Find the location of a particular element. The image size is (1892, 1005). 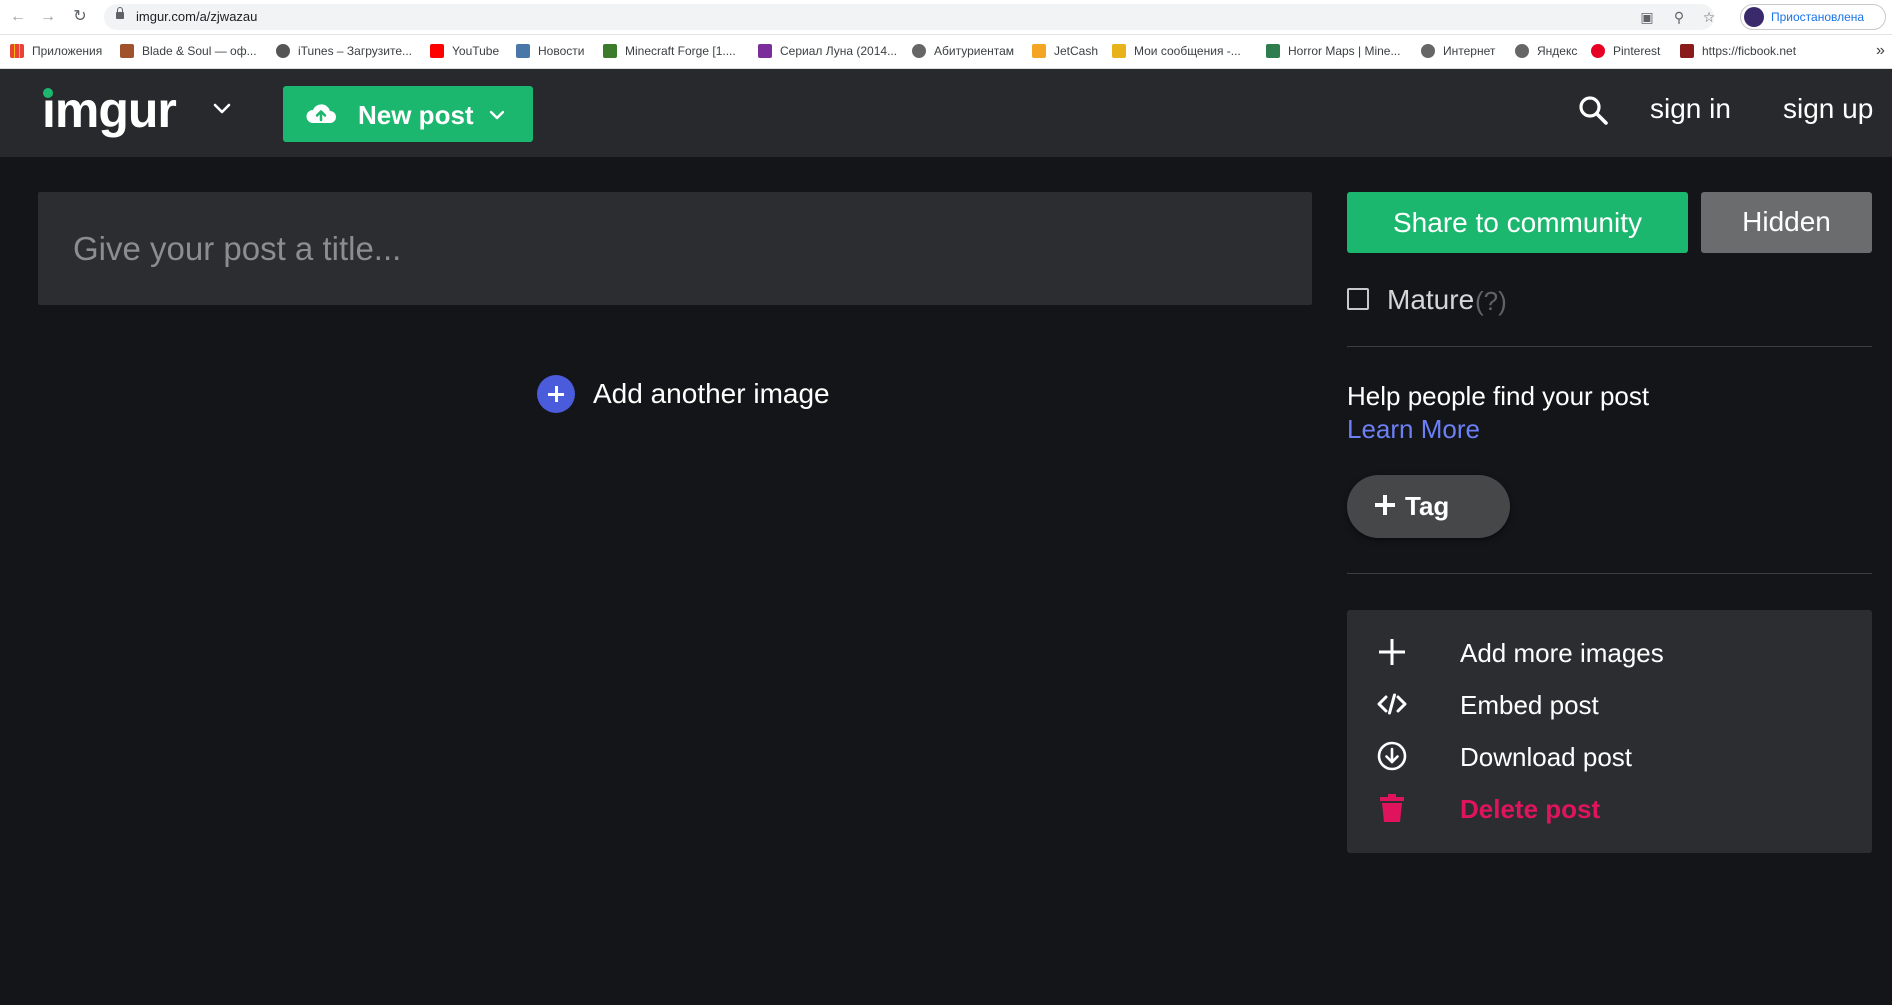

logo-dot is located at coordinates (48, 93).